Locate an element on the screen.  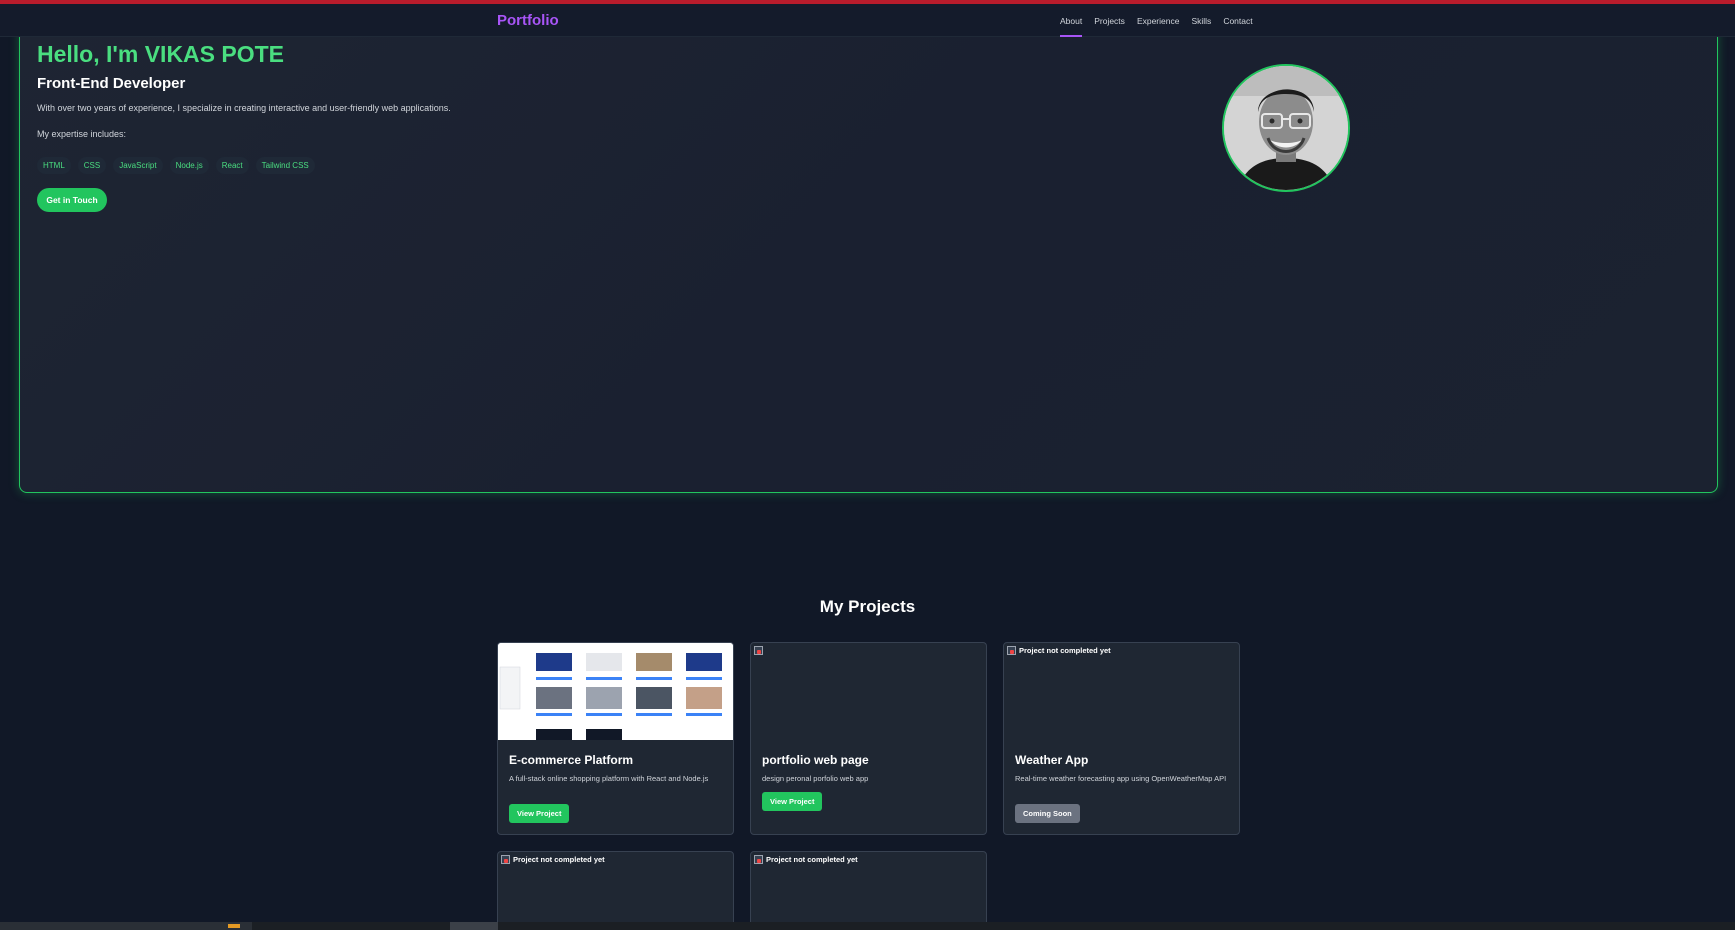
projects-heading: My Projects is located at coordinates (867, 606).